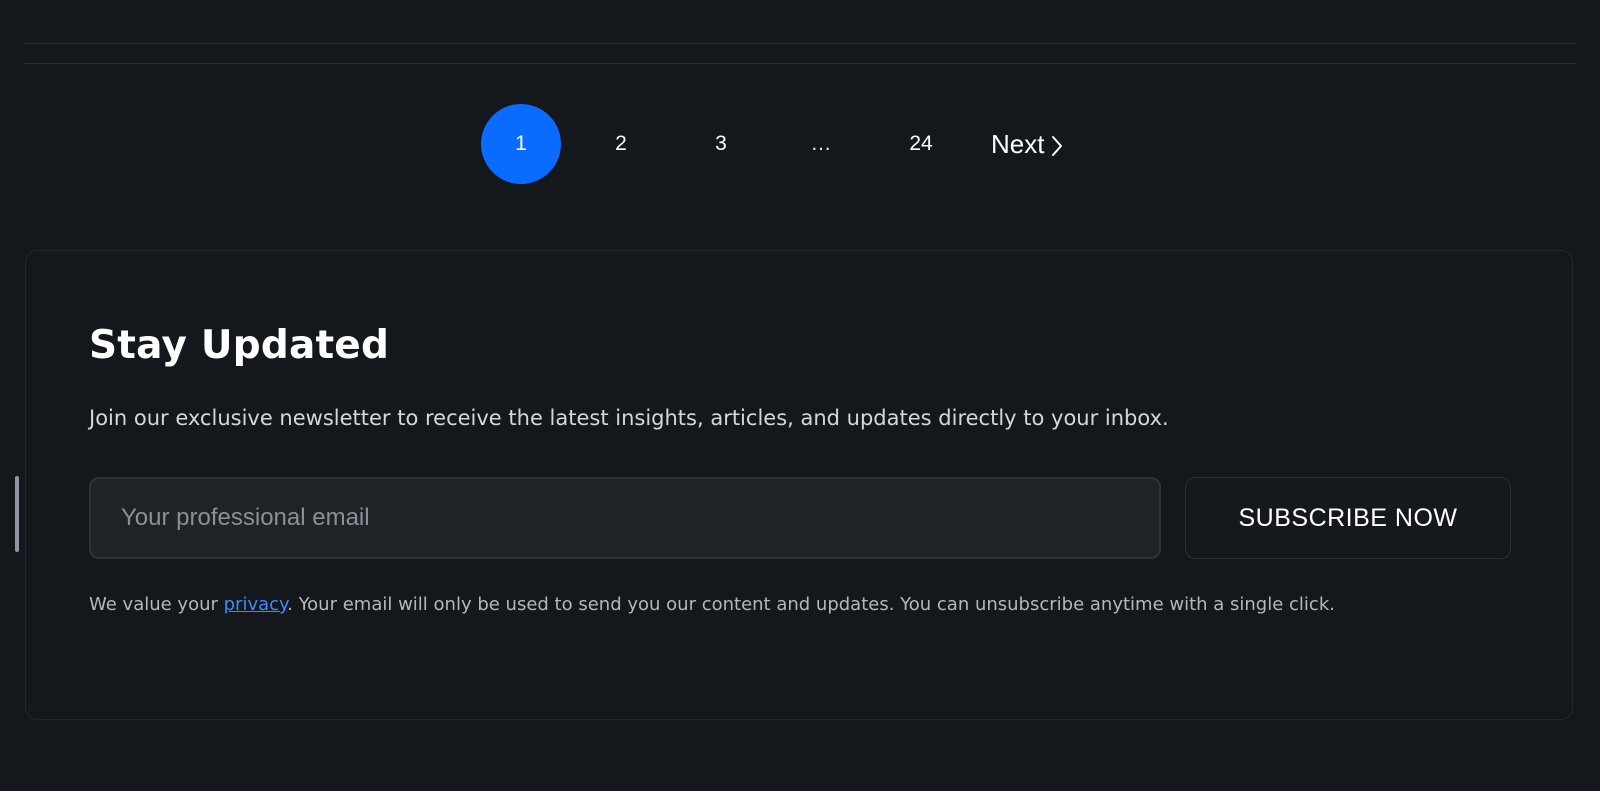 This screenshot has height=791, width=1600. I want to click on scroll-indicator, so click(17, 514).